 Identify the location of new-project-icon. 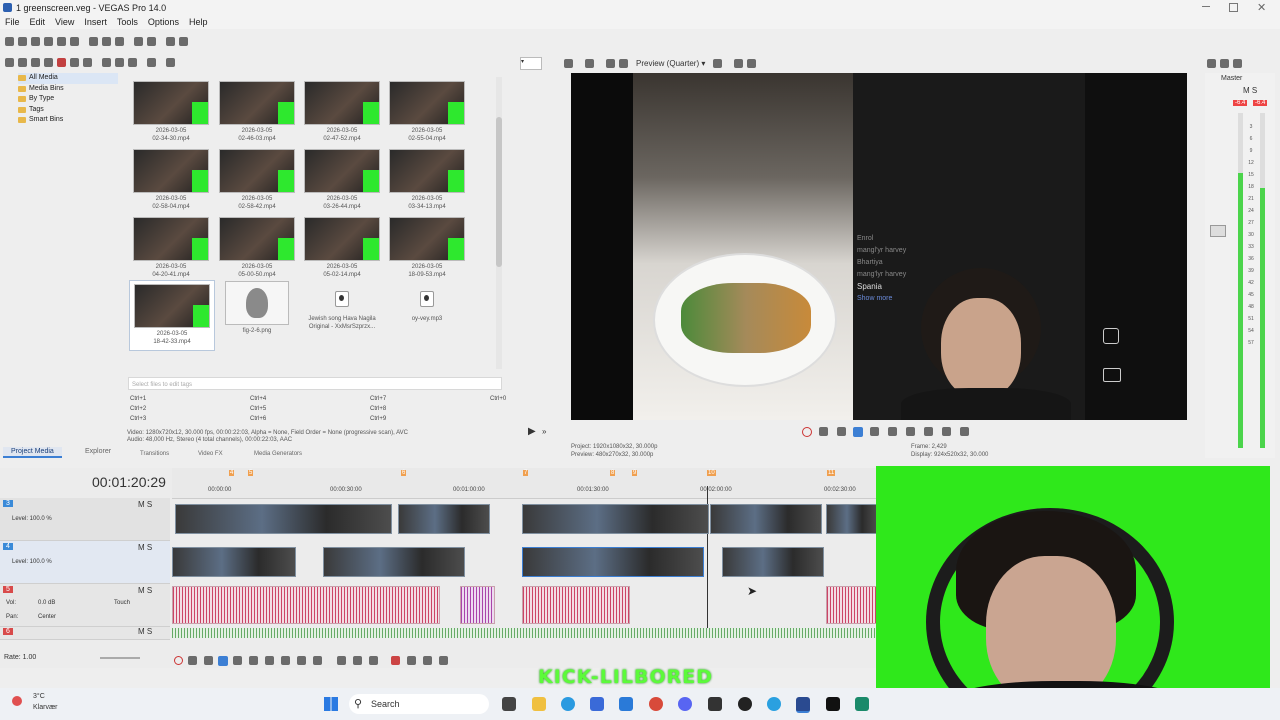
(9, 41).